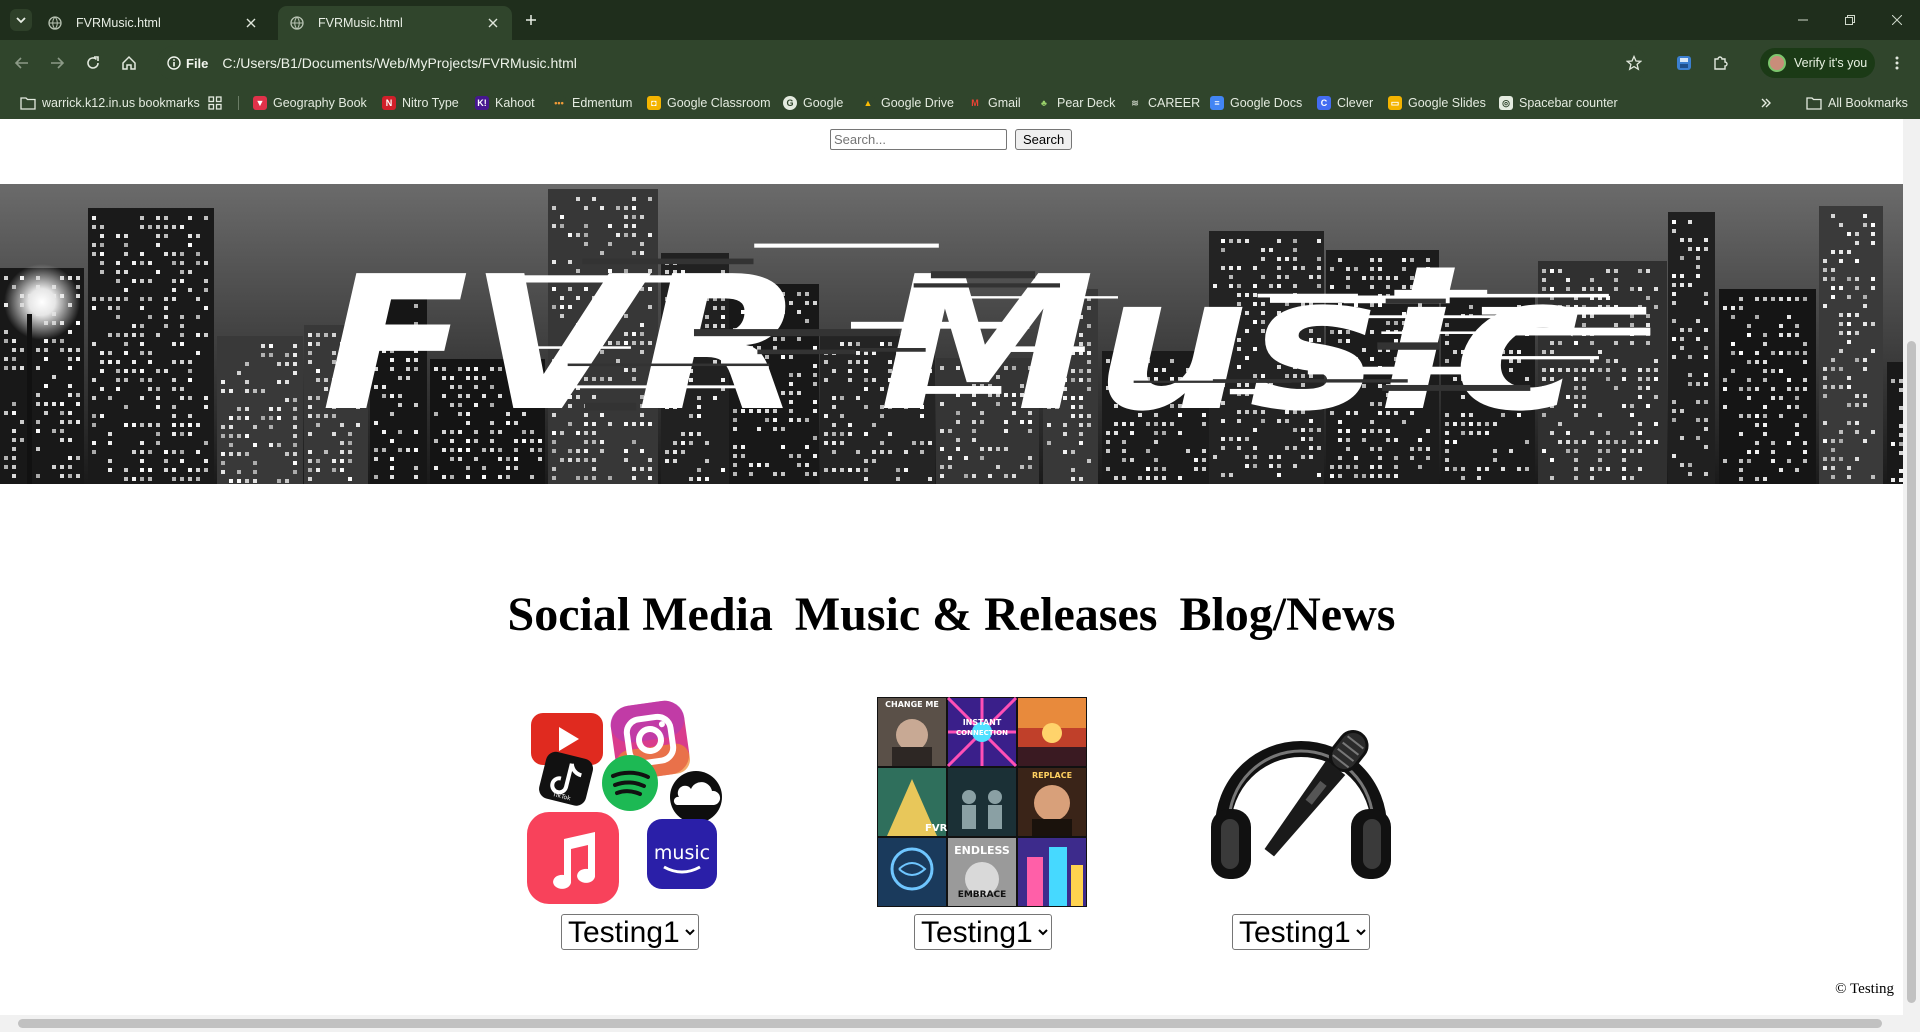  Describe the element at coordinates (420, 103) in the screenshot. I see `bookmark-nitro-type: N Nitro Type` at that location.